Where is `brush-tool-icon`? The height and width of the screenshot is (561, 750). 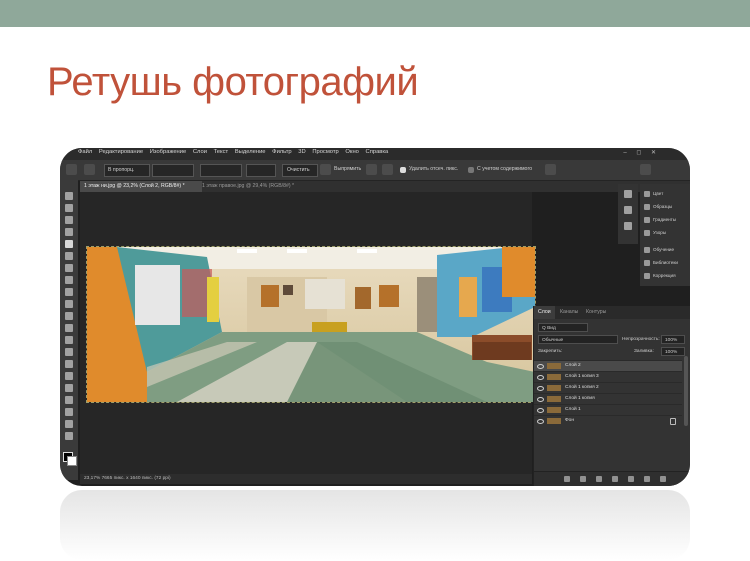 brush-tool-icon is located at coordinates (69, 292).